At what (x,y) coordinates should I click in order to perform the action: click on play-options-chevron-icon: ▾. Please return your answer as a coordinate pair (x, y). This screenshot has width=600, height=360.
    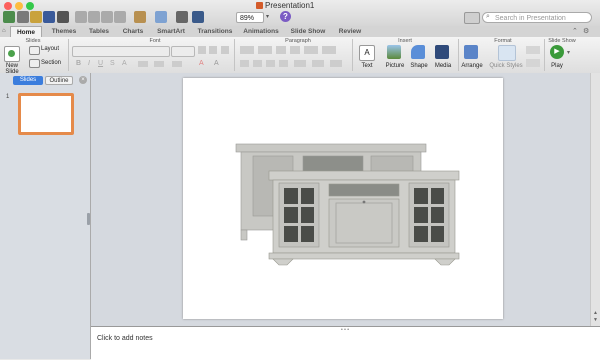
    Looking at the image, I should click on (568, 52).